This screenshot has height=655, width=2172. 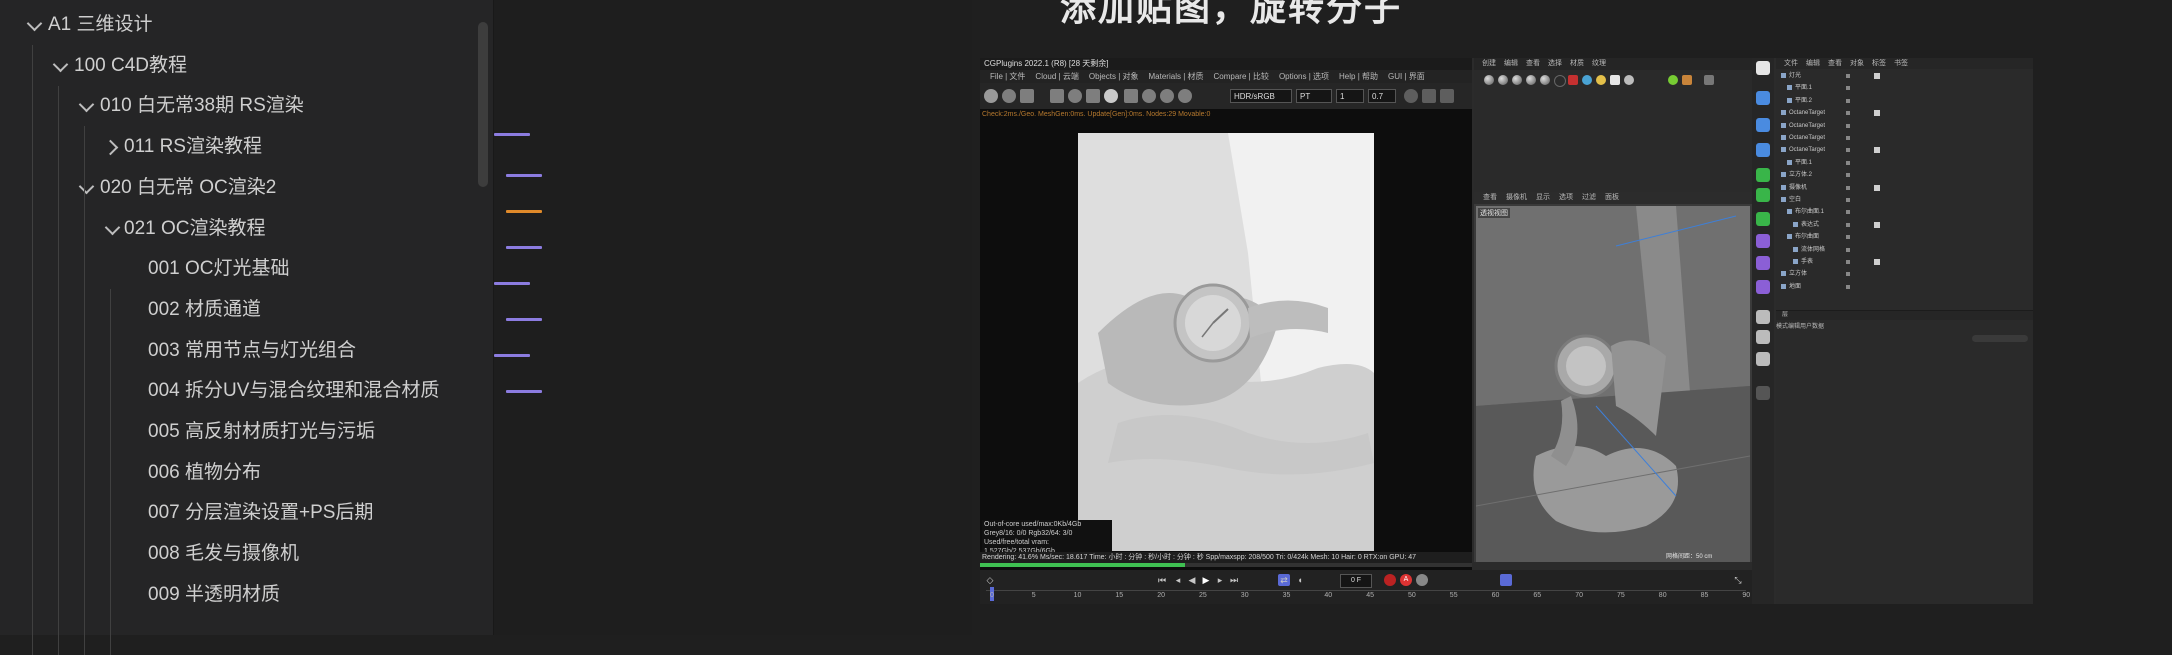 I want to click on play-icon: ▶, so click(x=1206, y=580).